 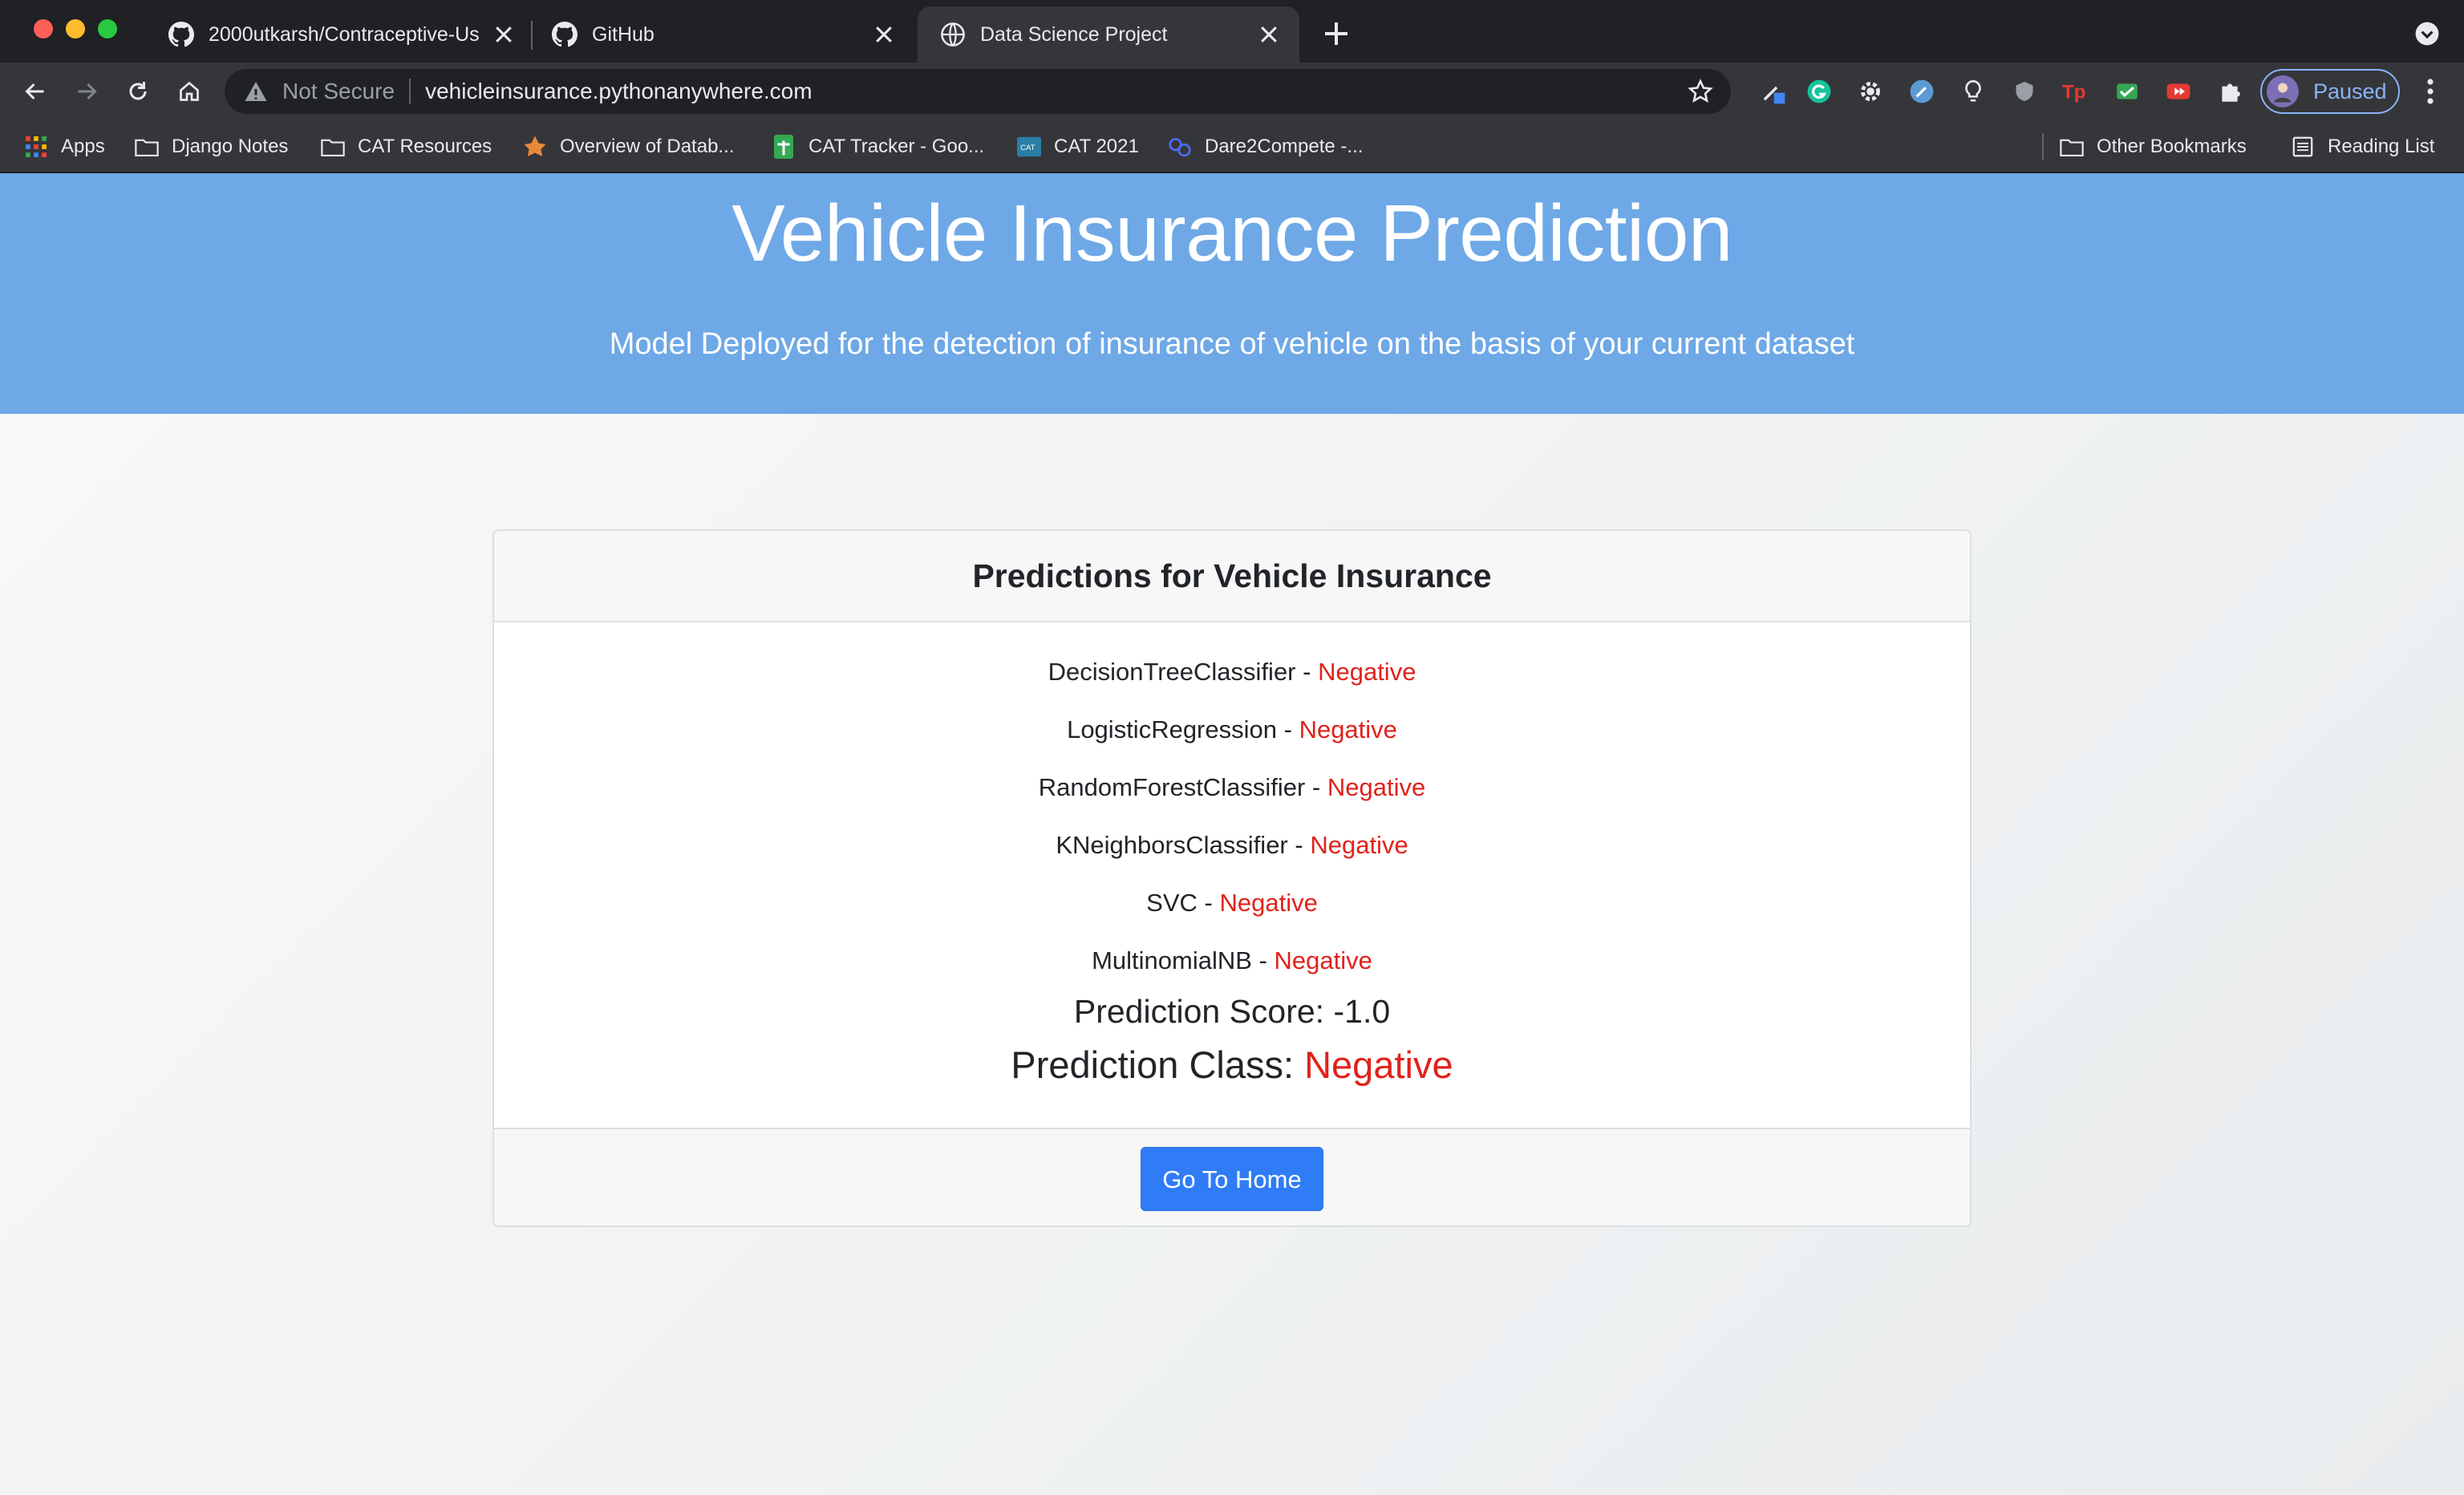 I want to click on score-value: -1.0, so click(x=1362, y=1011).